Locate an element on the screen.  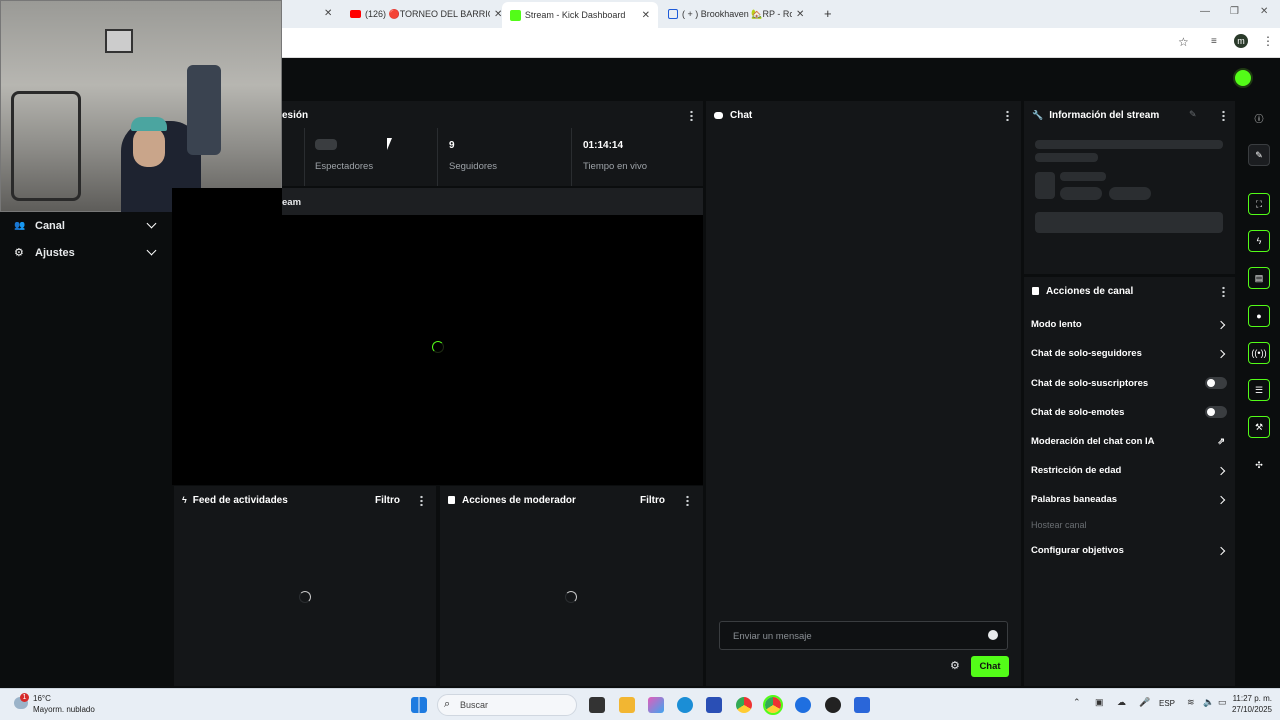
panel-title: Chat is located at coordinates (741, 115).